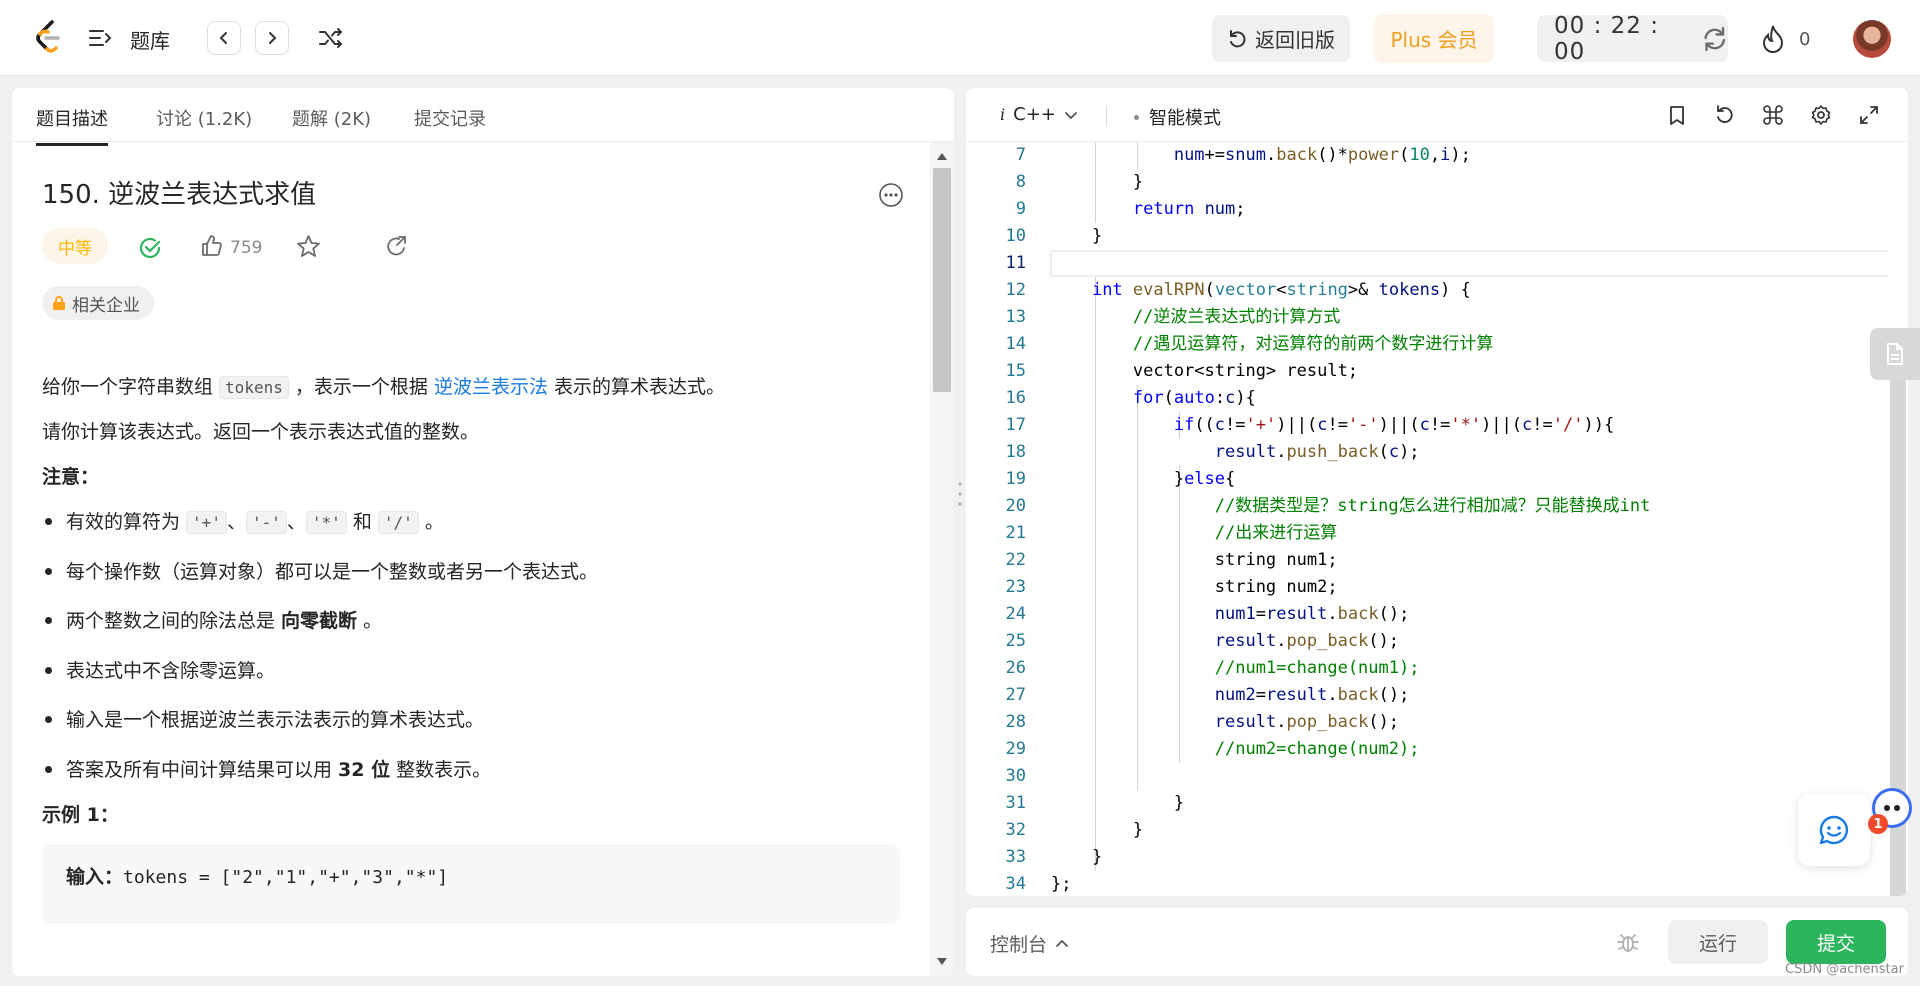 Image resolution: width=1920 pixels, height=986 pixels. I want to click on scroll-up-arrow-icon, so click(942, 156).